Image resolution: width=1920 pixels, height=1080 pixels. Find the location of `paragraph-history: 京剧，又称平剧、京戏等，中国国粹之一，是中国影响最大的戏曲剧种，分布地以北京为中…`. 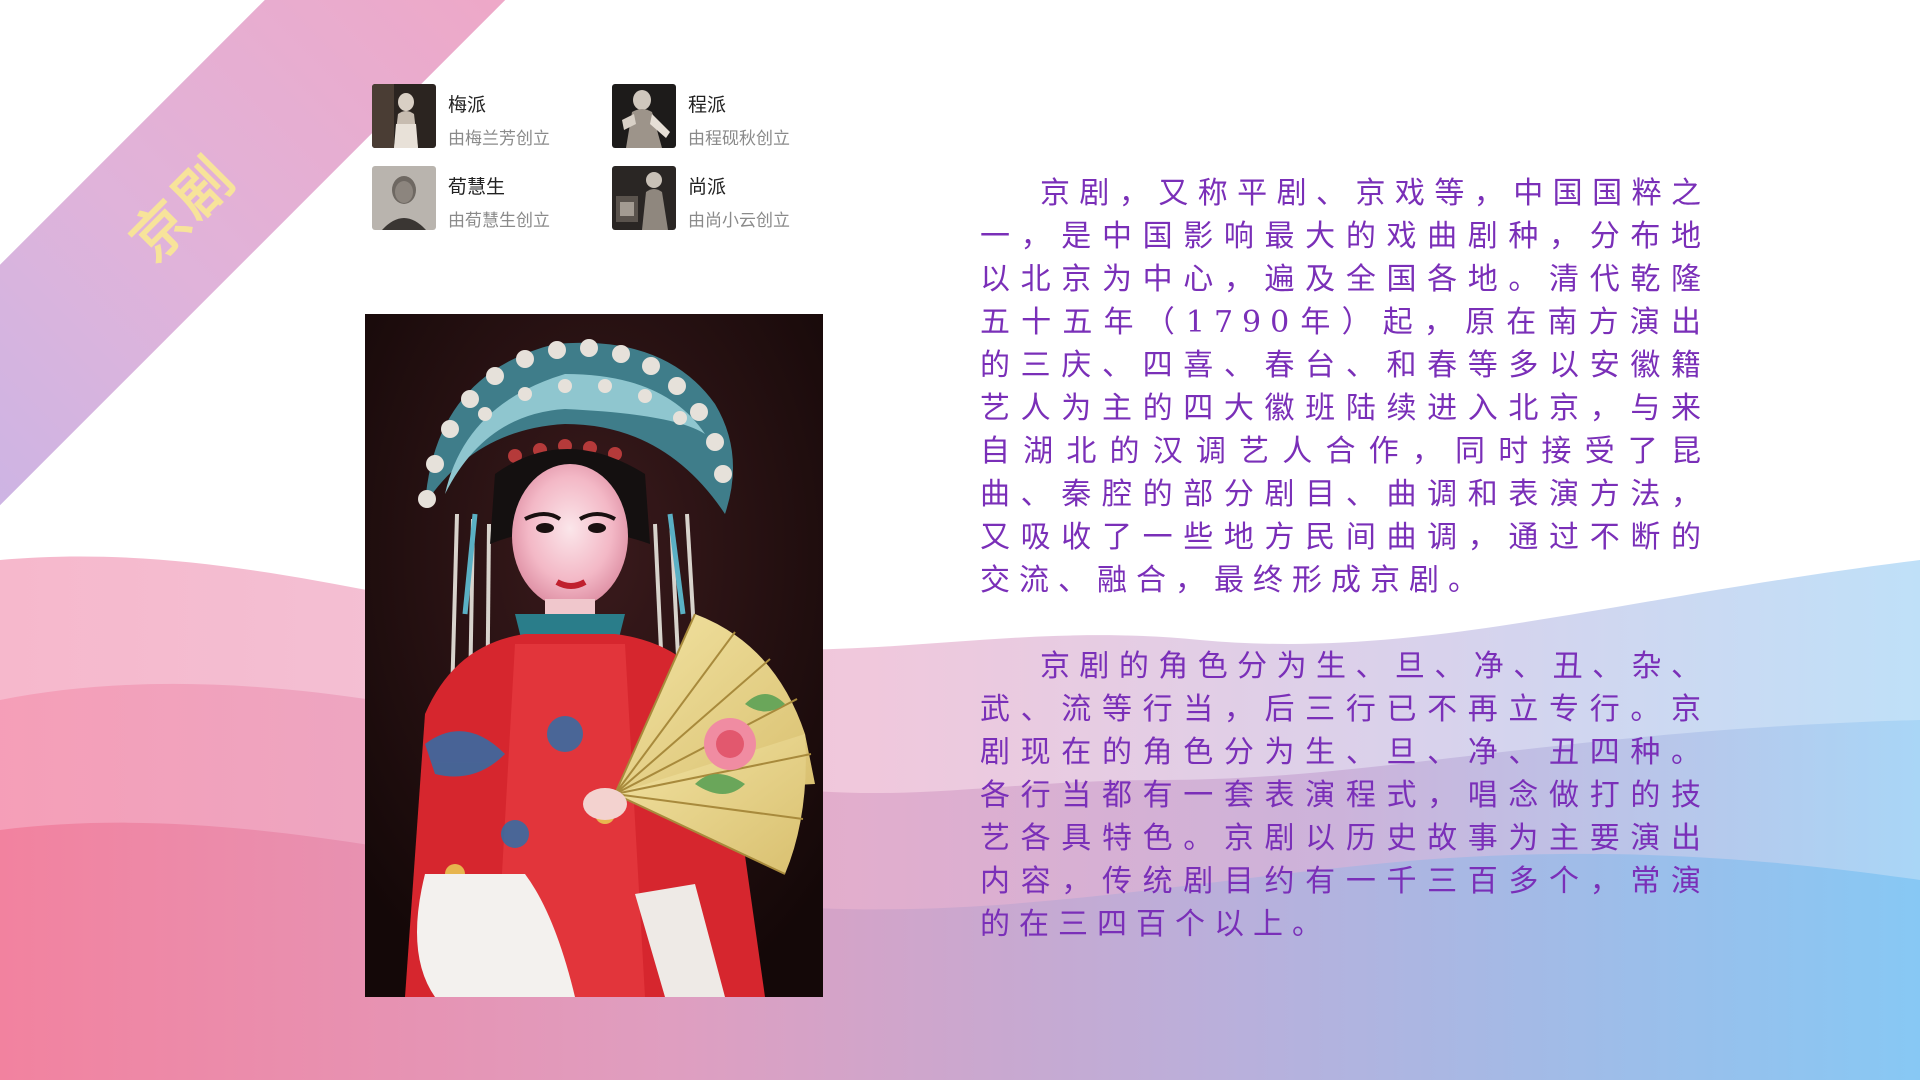

paragraph-history: 京剧，又称平剧、京戏等，中国国粹之一，是中国影响最大的戏曲剧种，分布地以北京为中… is located at coordinates (1345, 387).